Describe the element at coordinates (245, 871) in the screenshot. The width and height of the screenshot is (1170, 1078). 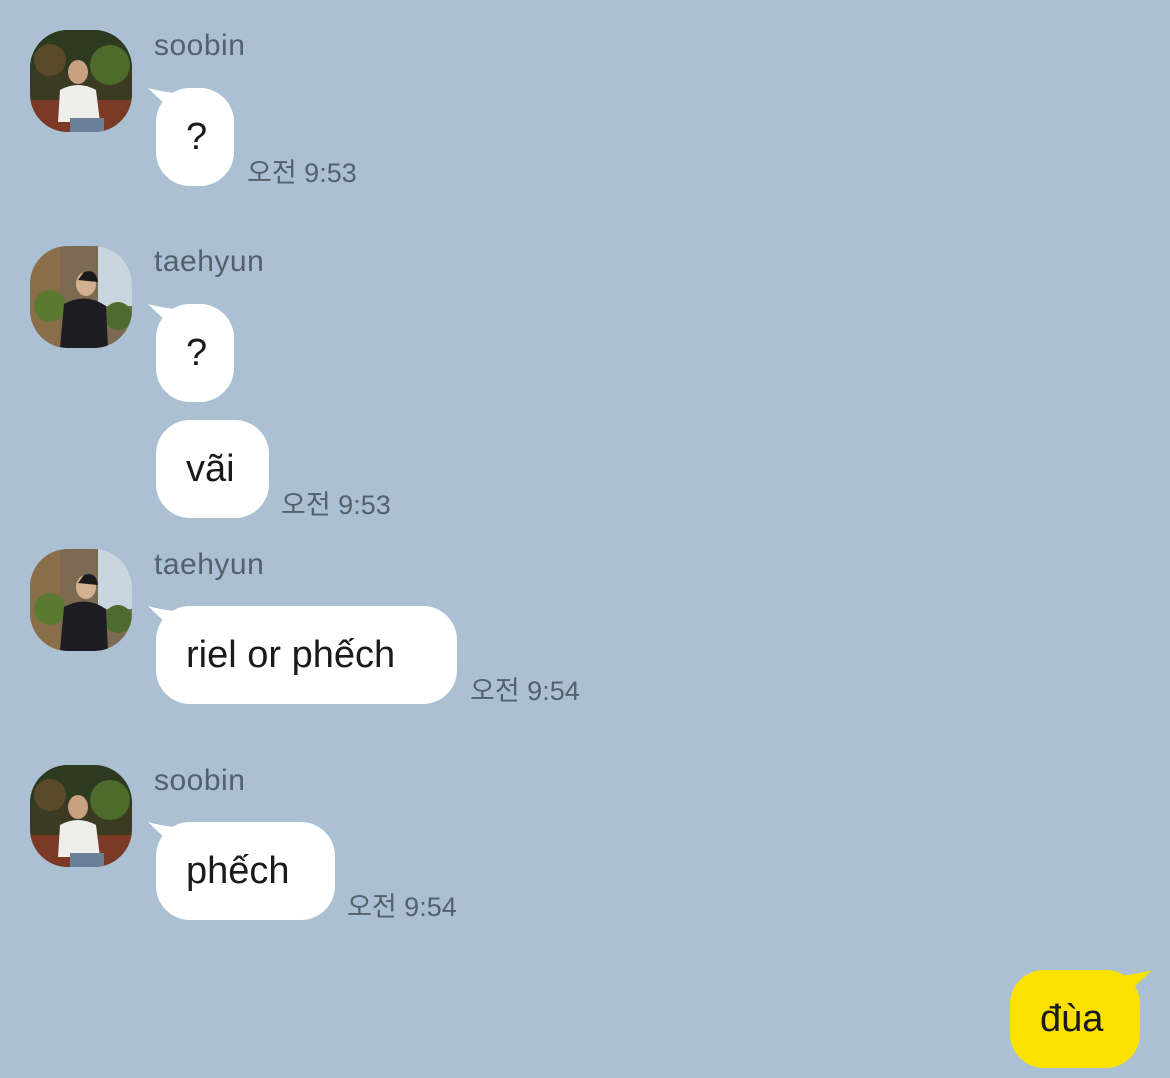
I see `message-bubble: phếch` at that location.